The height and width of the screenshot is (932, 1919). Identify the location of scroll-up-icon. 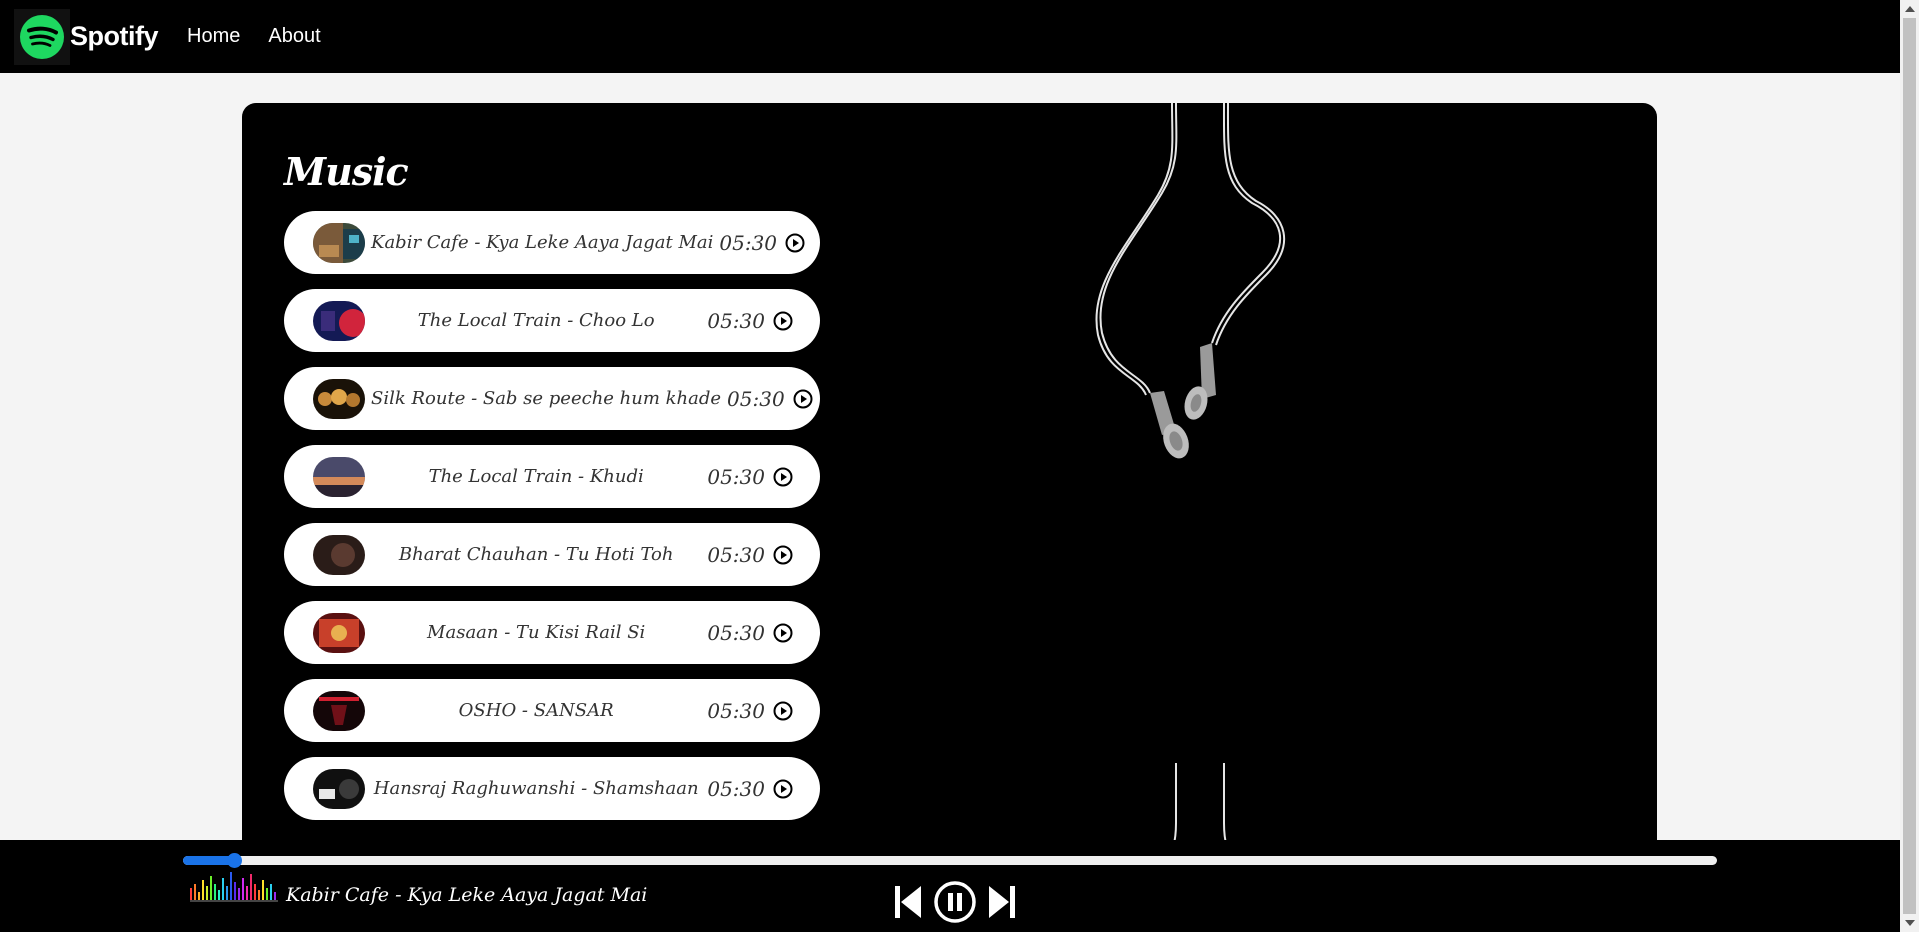
(1910, 9).